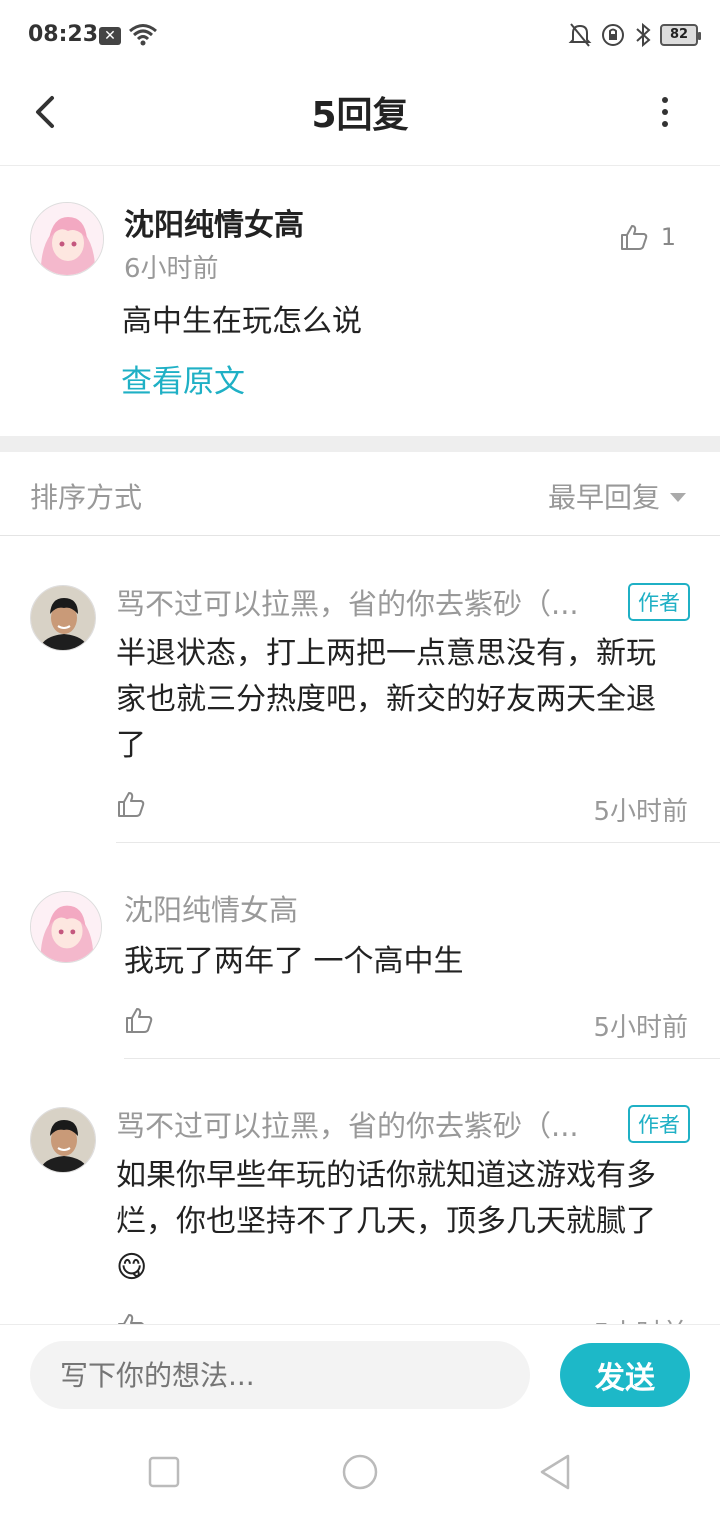 This screenshot has height=1520, width=720. Describe the element at coordinates (386, 699) in the screenshot. I see `reply-text: 半退状态，打上两把一点意思没有，新玩 家也就三分热度吧，新交的好友两天全退 了` at that location.